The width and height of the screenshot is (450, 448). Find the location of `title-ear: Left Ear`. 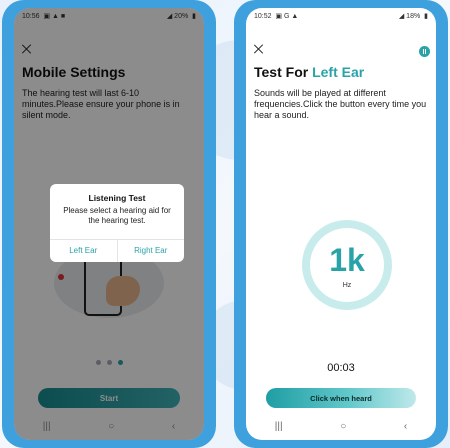

title-ear: Left Ear is located at coordinates (338, 72).